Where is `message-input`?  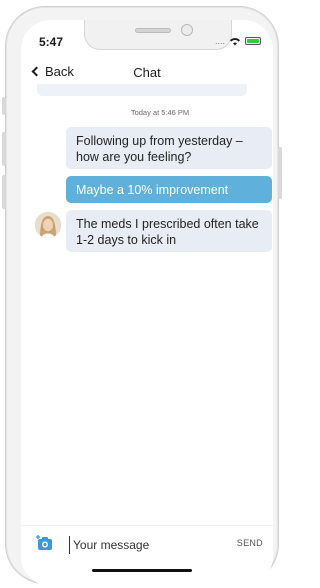
message-input is located at coordinates (144, 545).